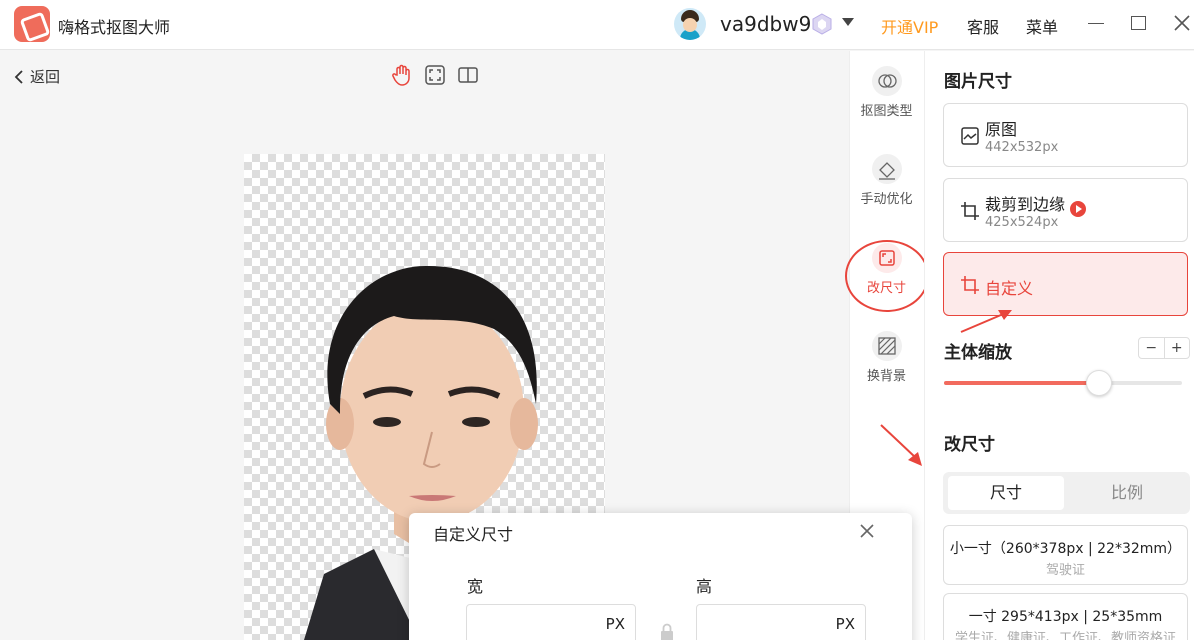 Image resolution: width=1194 pixels, height=640 pixels. I want to click on eraser-icon, so click(886, 169).